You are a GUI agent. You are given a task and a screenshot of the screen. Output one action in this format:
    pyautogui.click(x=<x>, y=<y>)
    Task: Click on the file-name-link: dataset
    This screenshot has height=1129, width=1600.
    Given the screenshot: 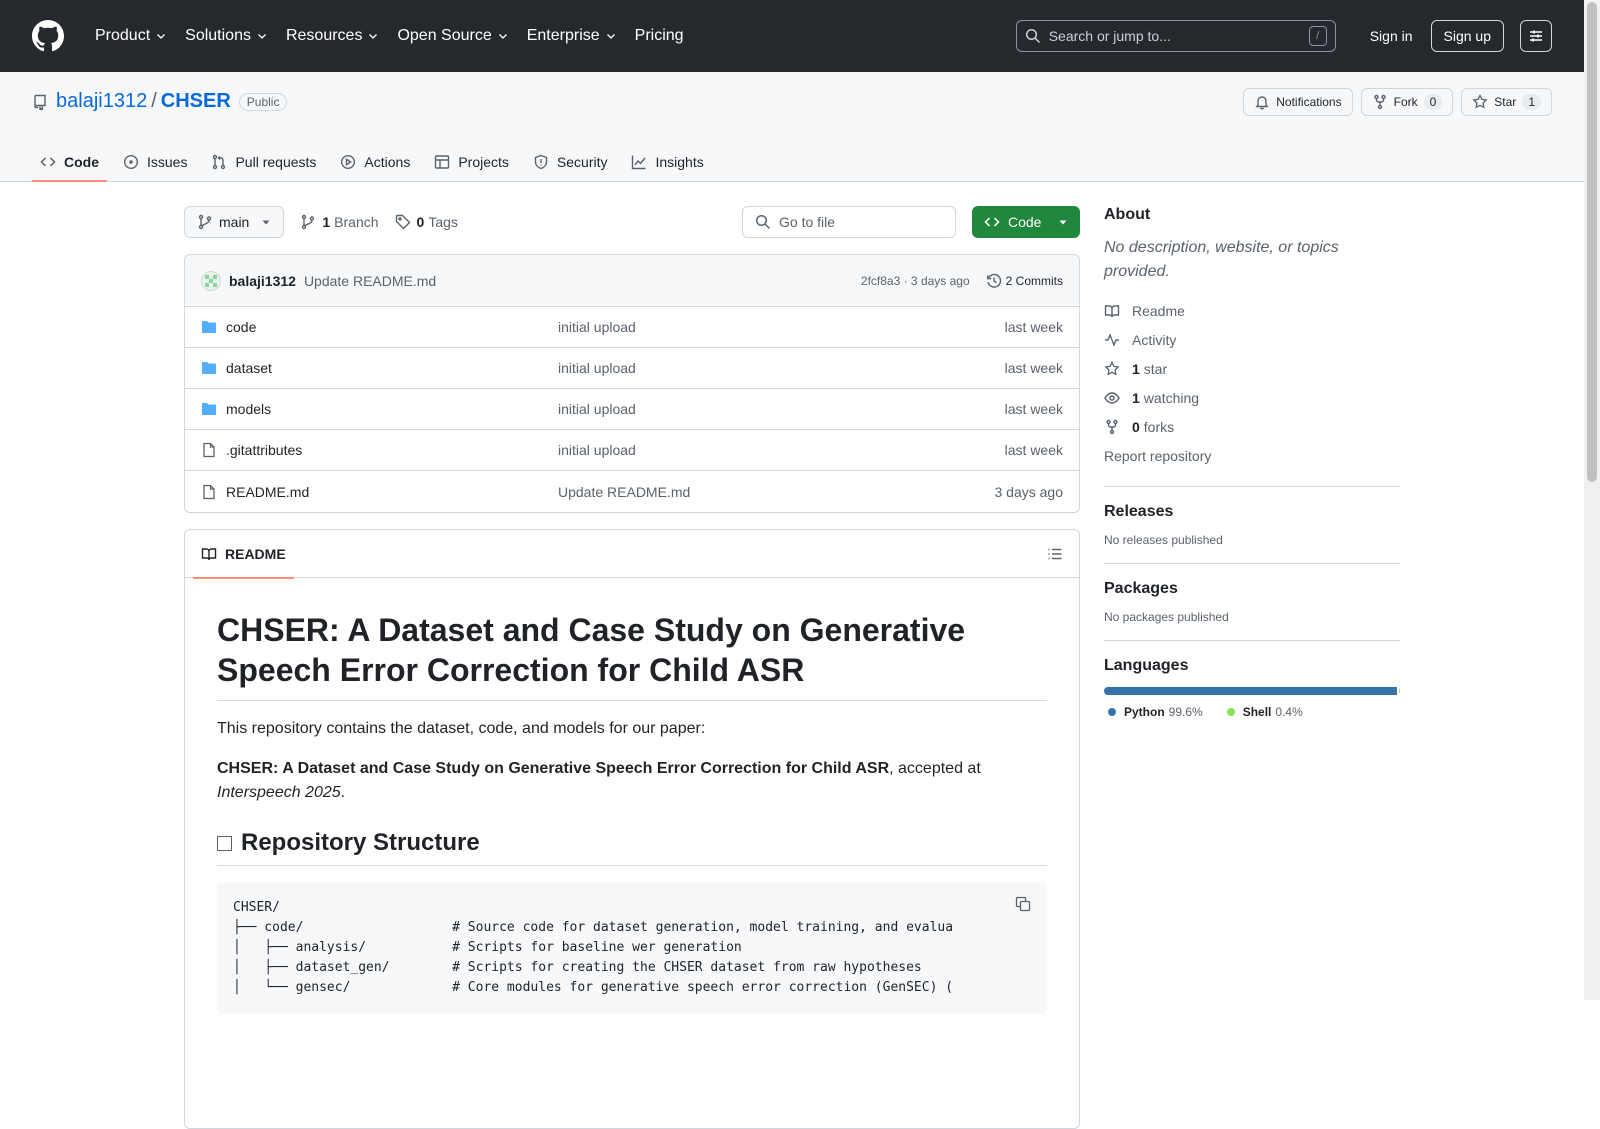 What is the action you would take?
    pyautogui.click(x=392, y=368)
    